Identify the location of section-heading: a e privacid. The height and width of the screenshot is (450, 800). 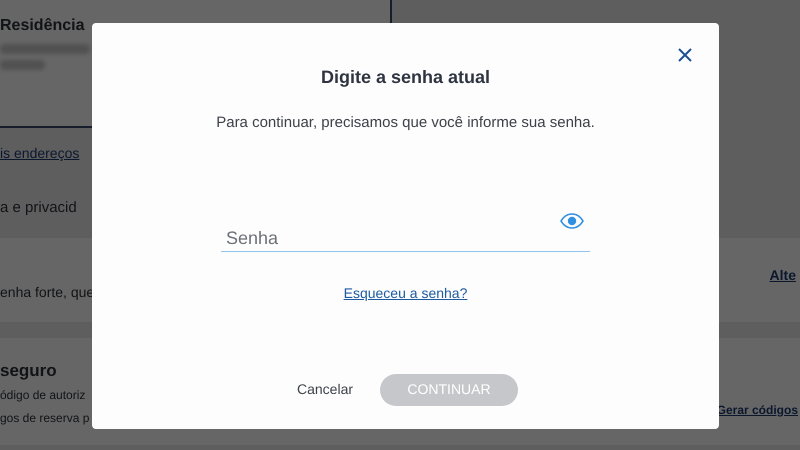
(38, 208).